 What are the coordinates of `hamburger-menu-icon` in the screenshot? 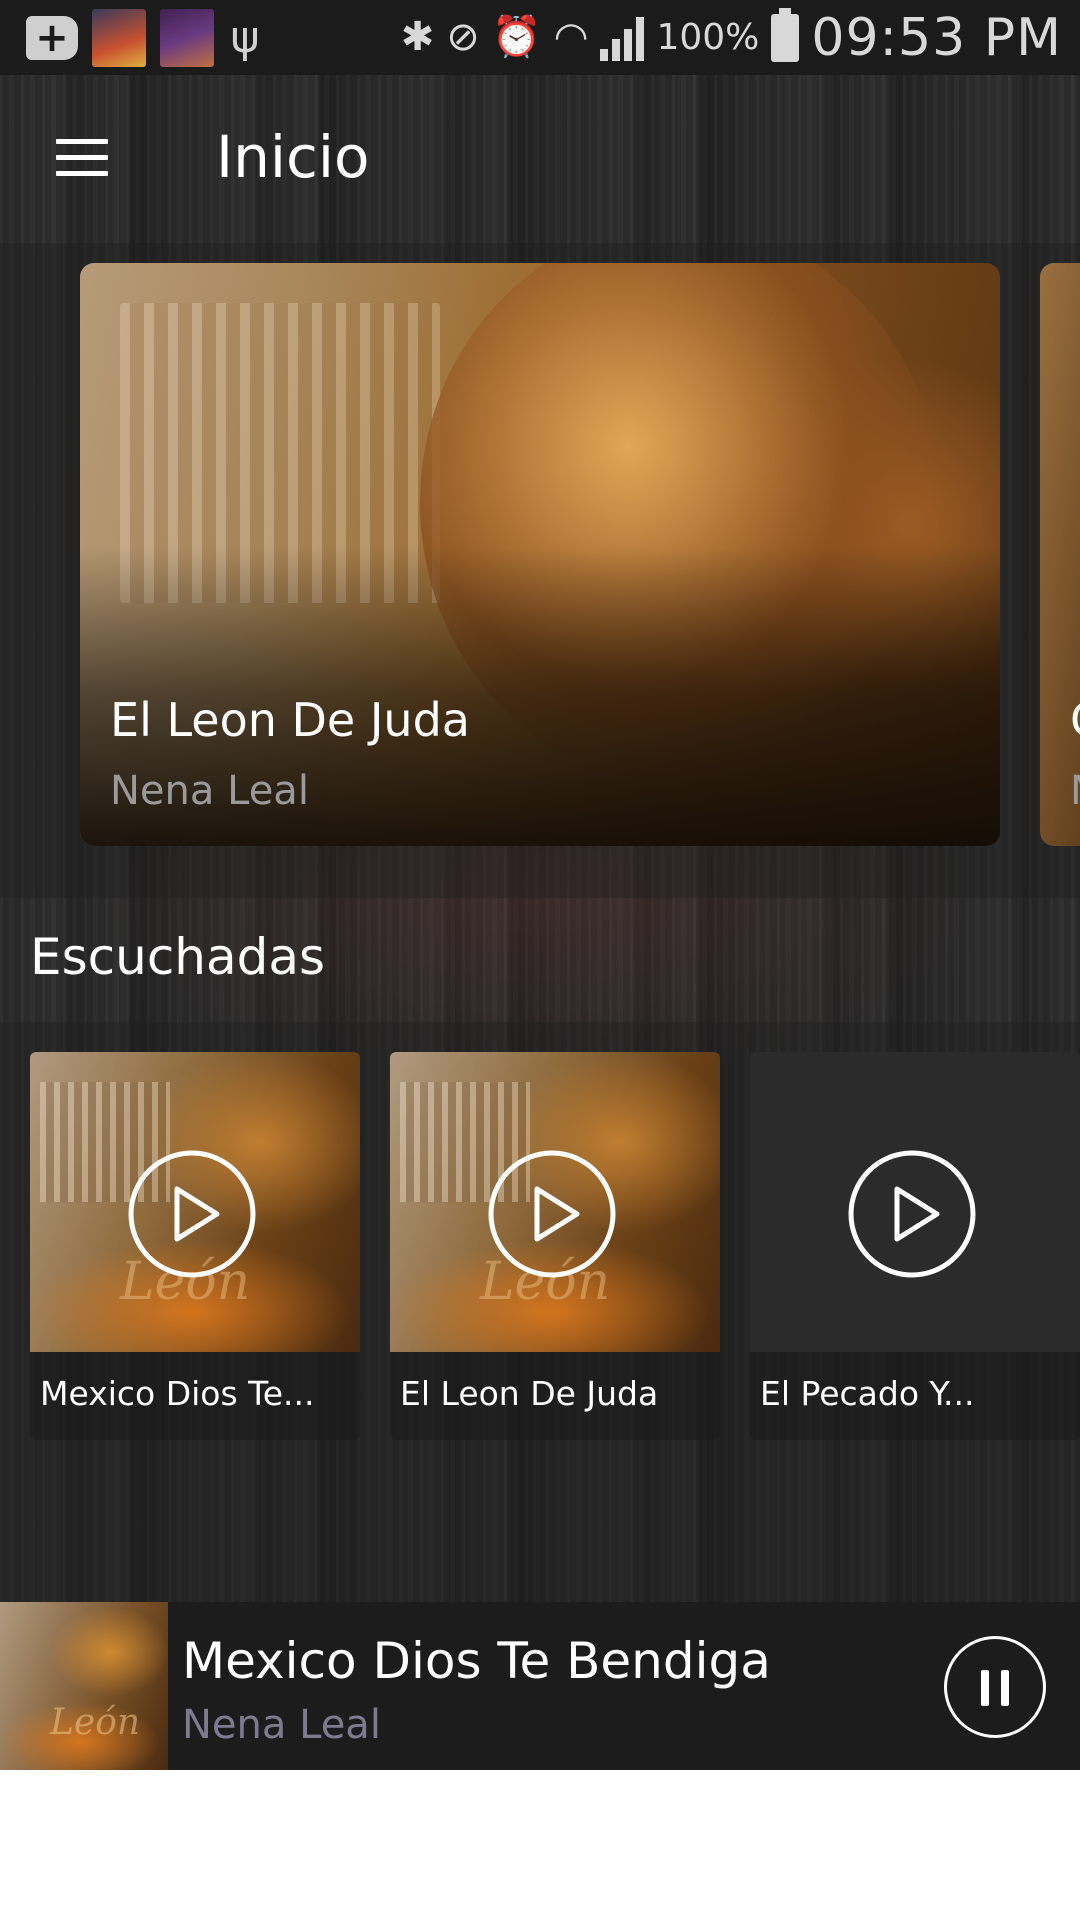 It's located at (80, 158).